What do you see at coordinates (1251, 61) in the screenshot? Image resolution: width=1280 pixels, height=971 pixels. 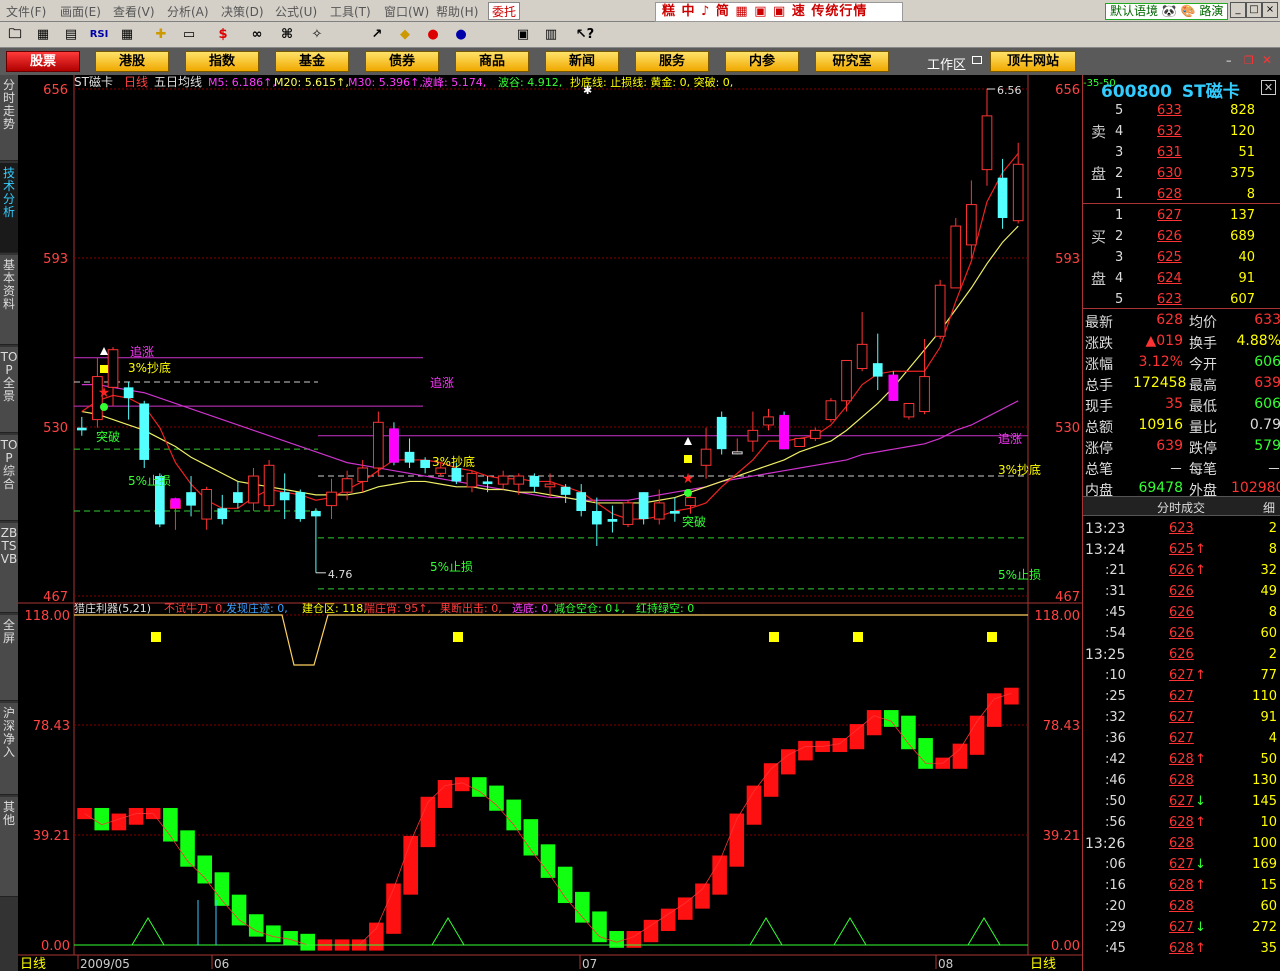 I see `panel-restore-icon: ❐` at bounding box center [1251, 61].